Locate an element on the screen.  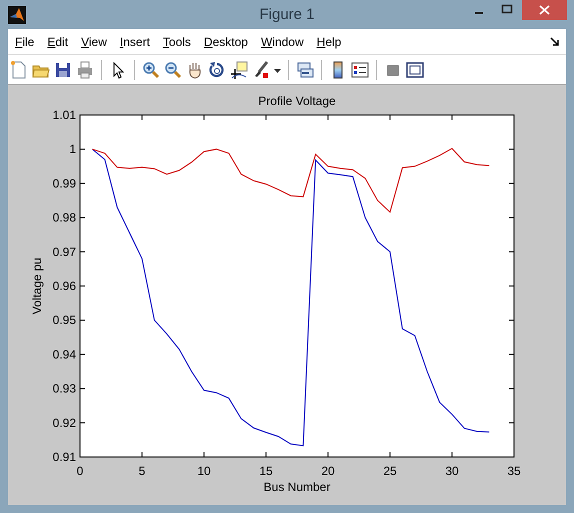
menu-item: Tools is located at coordinates (176, 41).